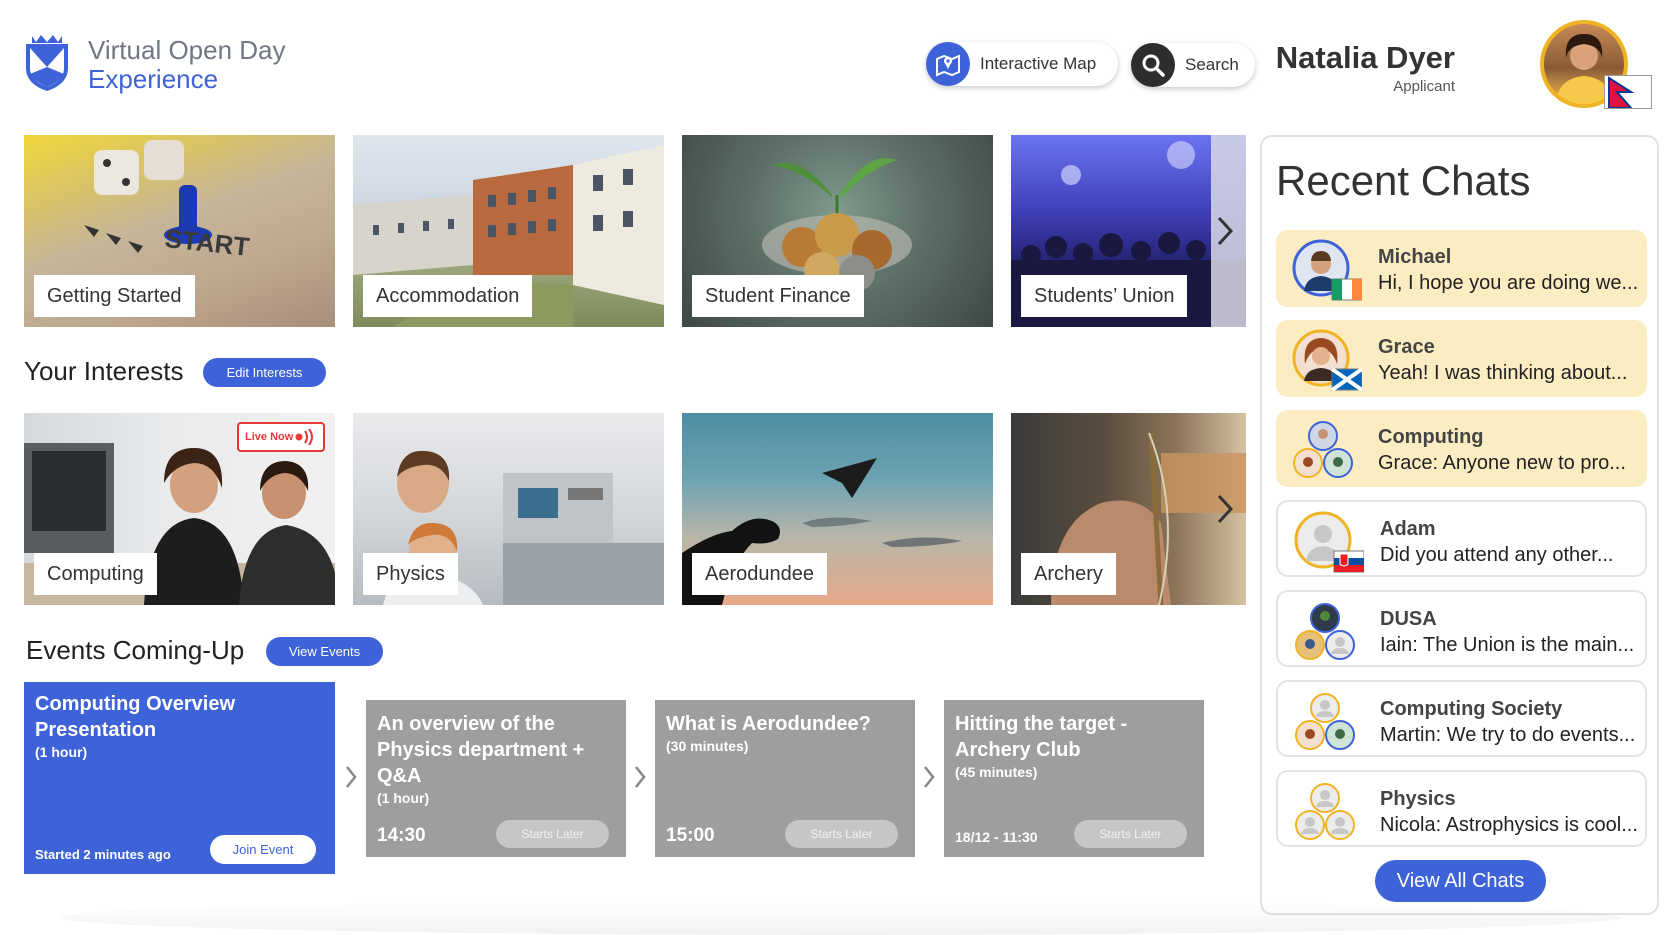 The image size is (1675, 935). Describe the element at coordinates (996, 772) in the screenshot. I see `event-duration: (45 minutes)` at that location.